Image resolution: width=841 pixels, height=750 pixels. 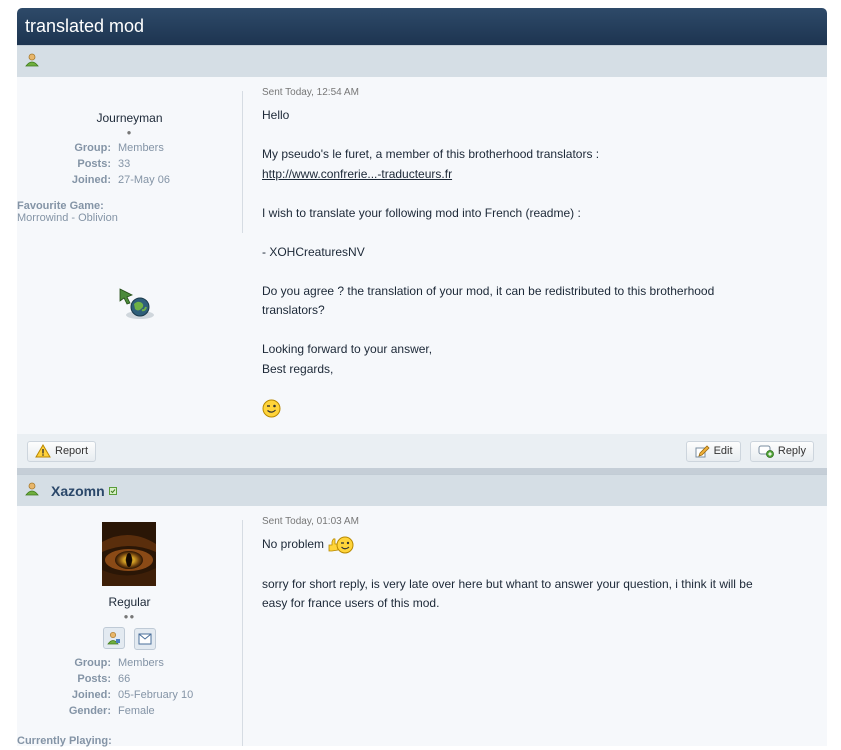 What do you see at coordinates (67, 218) in the screenshot?
I see `favourite-game-value: Morrowind - Oblivion` at bounding box center [67, 218].